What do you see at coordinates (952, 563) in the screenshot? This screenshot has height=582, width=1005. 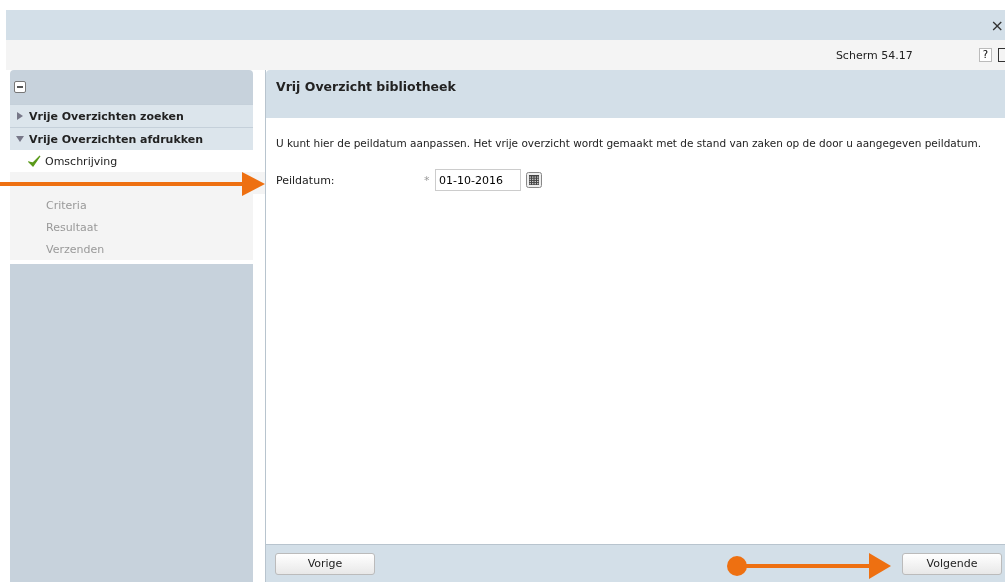 I see `next-button: Volgende` at bounding box center [952, 563].